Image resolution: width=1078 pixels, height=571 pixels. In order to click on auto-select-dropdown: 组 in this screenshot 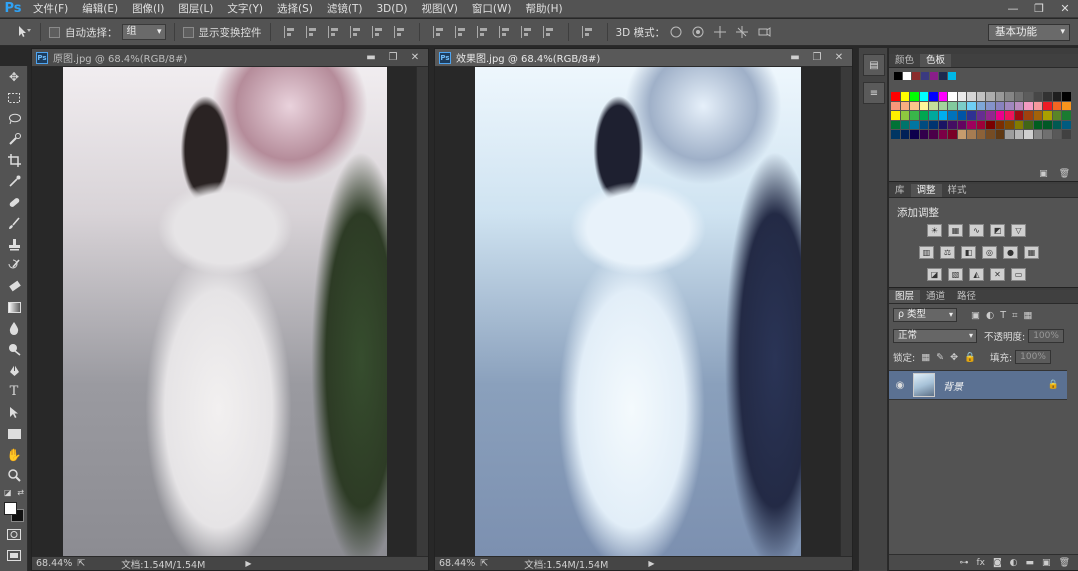, I will do `click(143, 32)`.